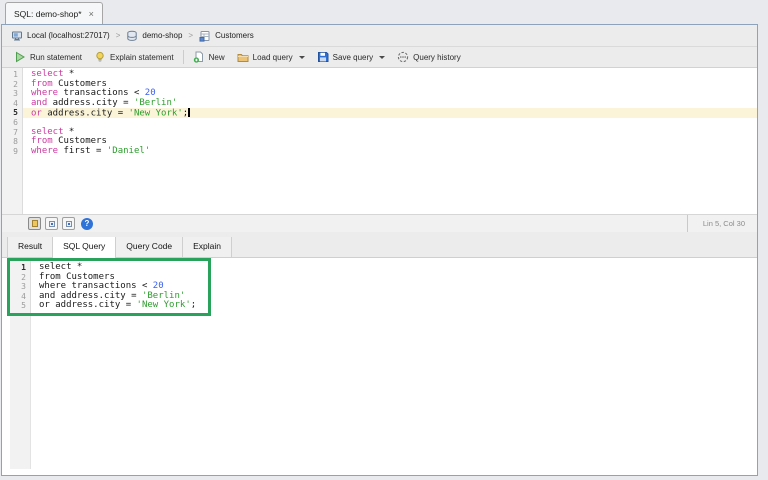 The image size is (768, 480). What do you see at coordinates (208, 247) in the screenshot?
I see `tab-explain: Explain` at bounding box center [208, 247].